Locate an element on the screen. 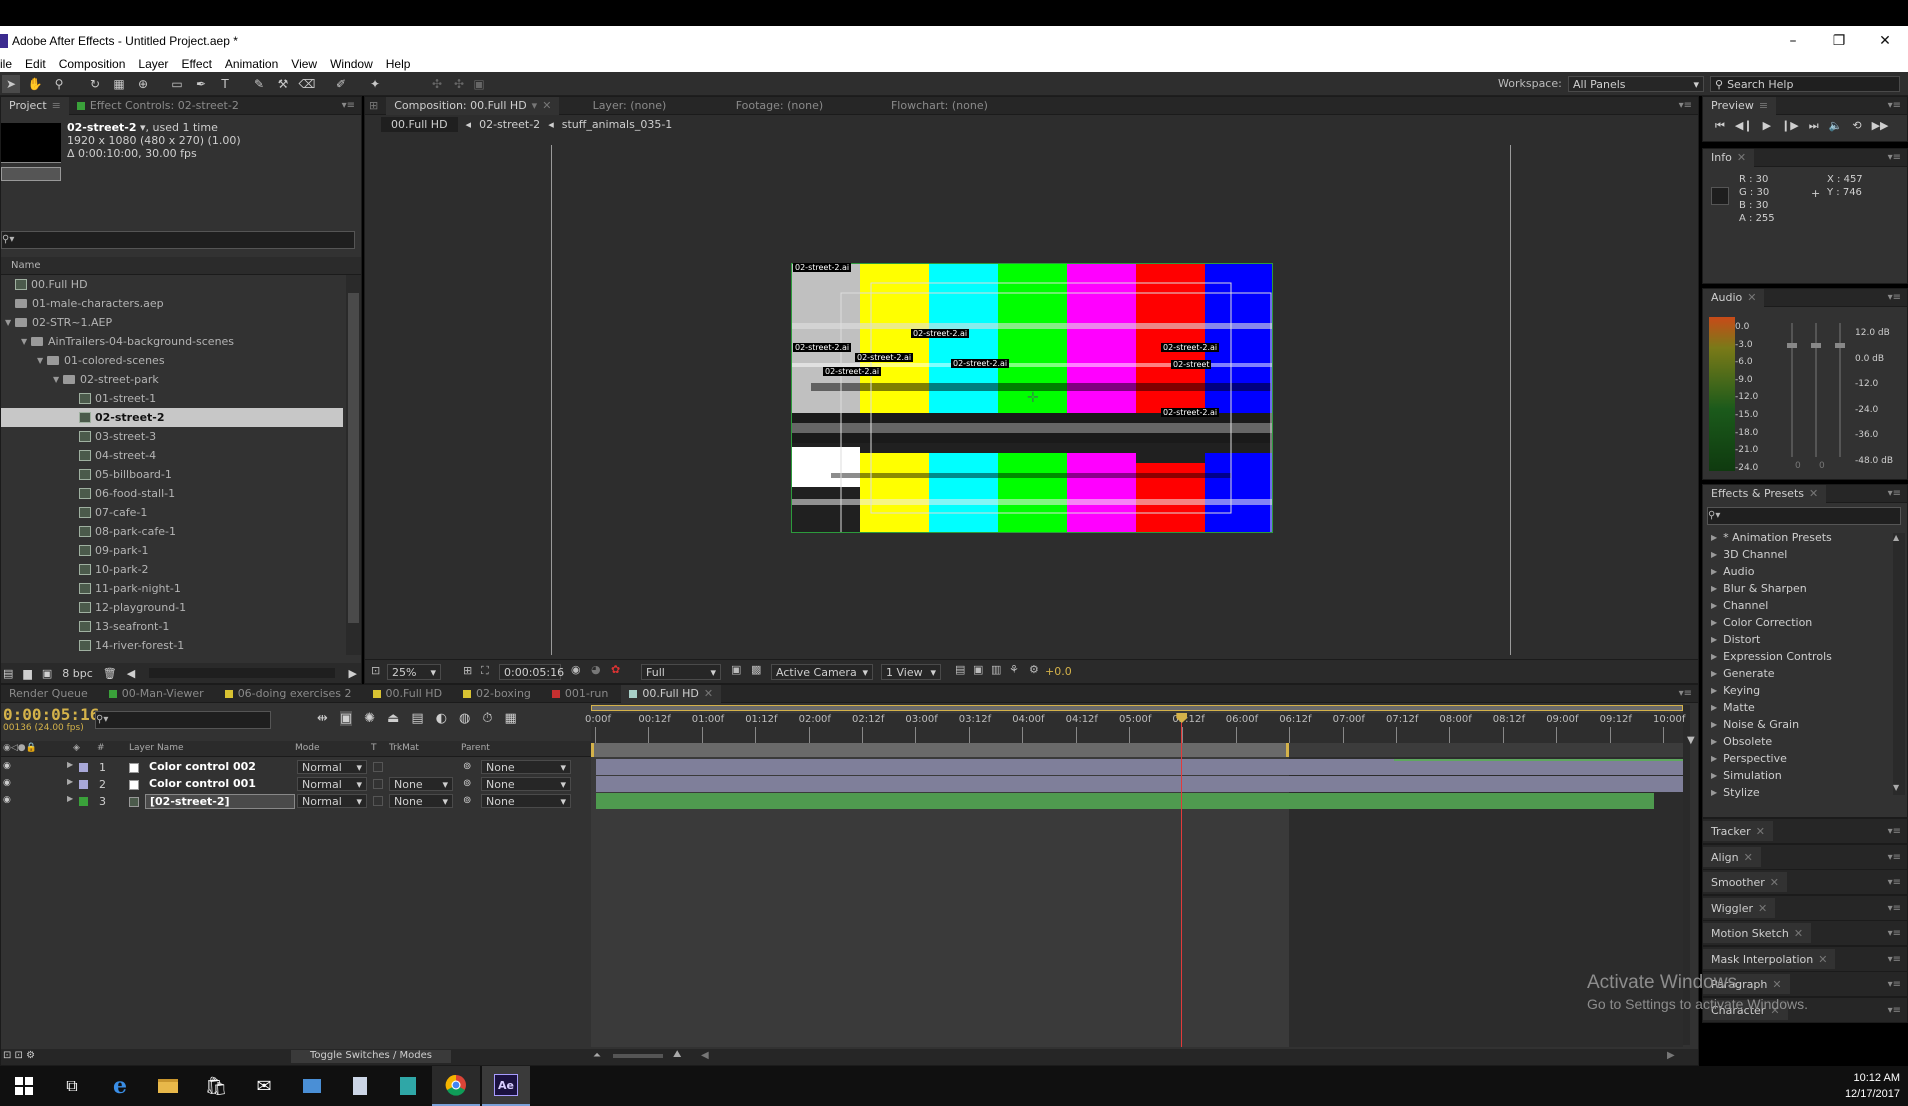 This screenshot has height=1106, width=1908. edge-icon: e is located at coordinates (120, 1086).